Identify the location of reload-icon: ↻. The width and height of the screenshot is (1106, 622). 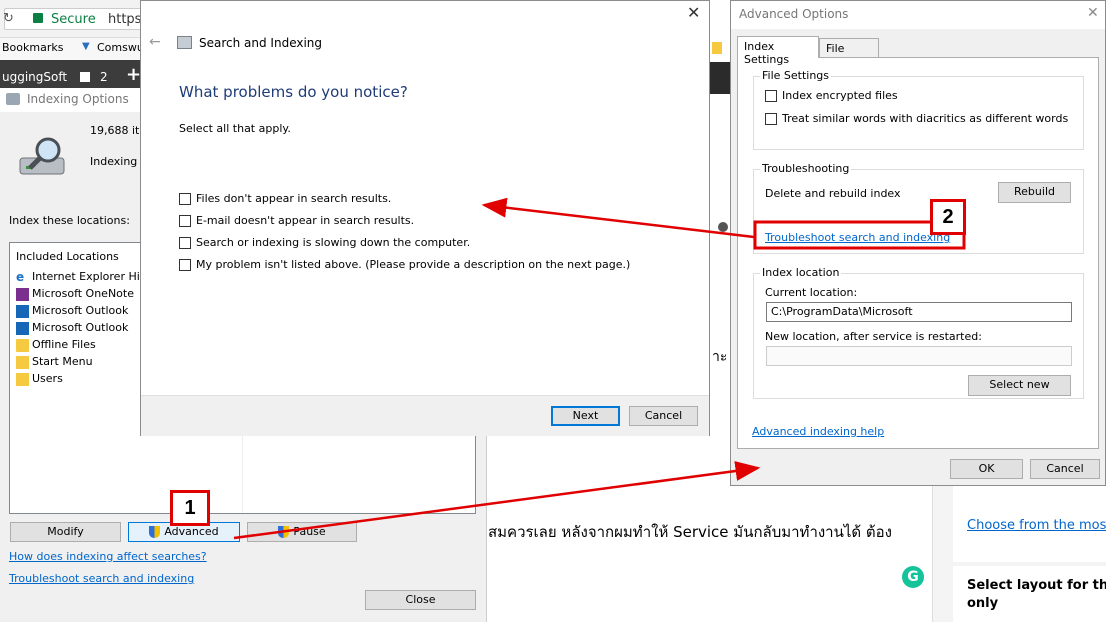
(8, 18).